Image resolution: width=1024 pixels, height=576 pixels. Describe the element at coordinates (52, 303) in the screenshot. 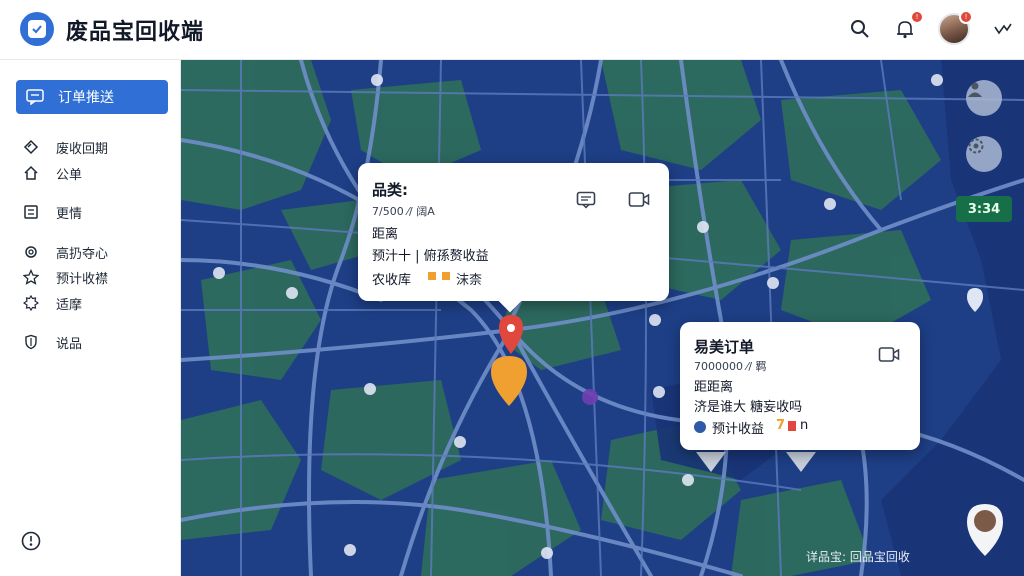

I see `sidebar-item-6: 适摩` at that location.